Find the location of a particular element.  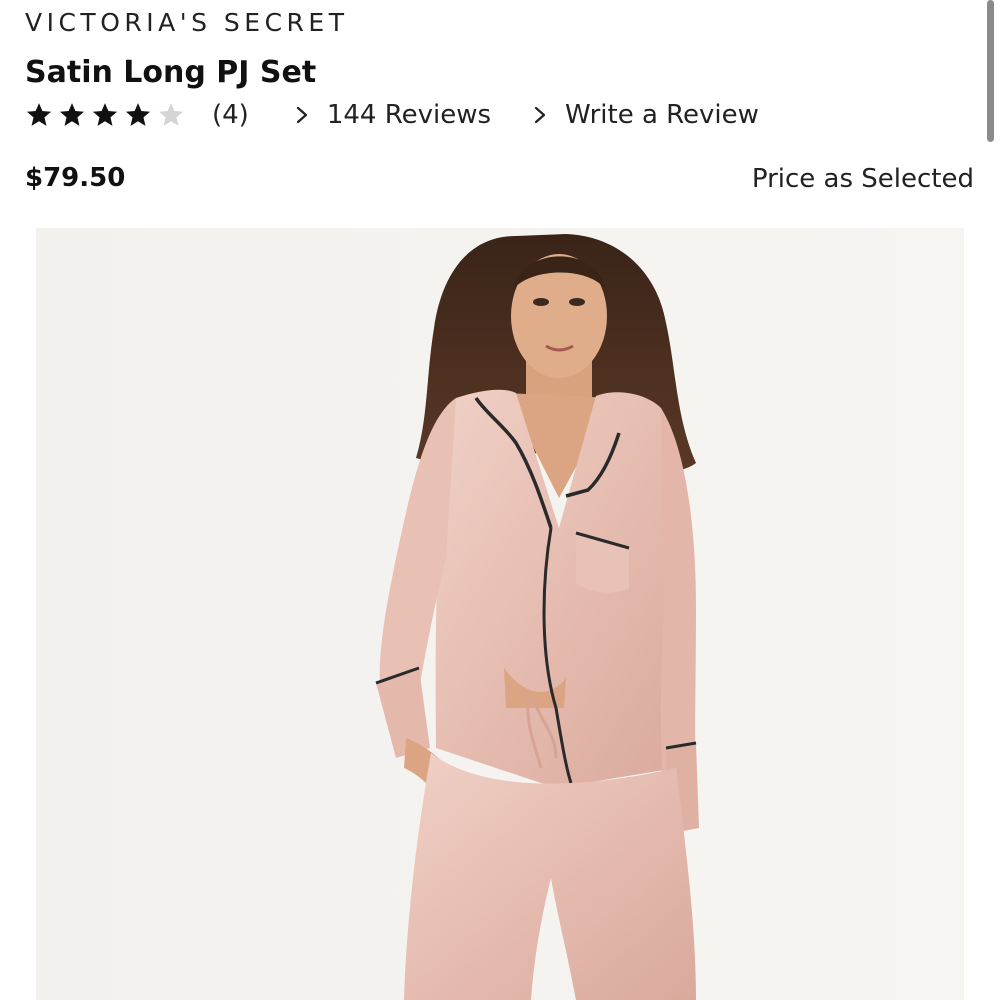

scrollbar is located at coordinates (990, 71).